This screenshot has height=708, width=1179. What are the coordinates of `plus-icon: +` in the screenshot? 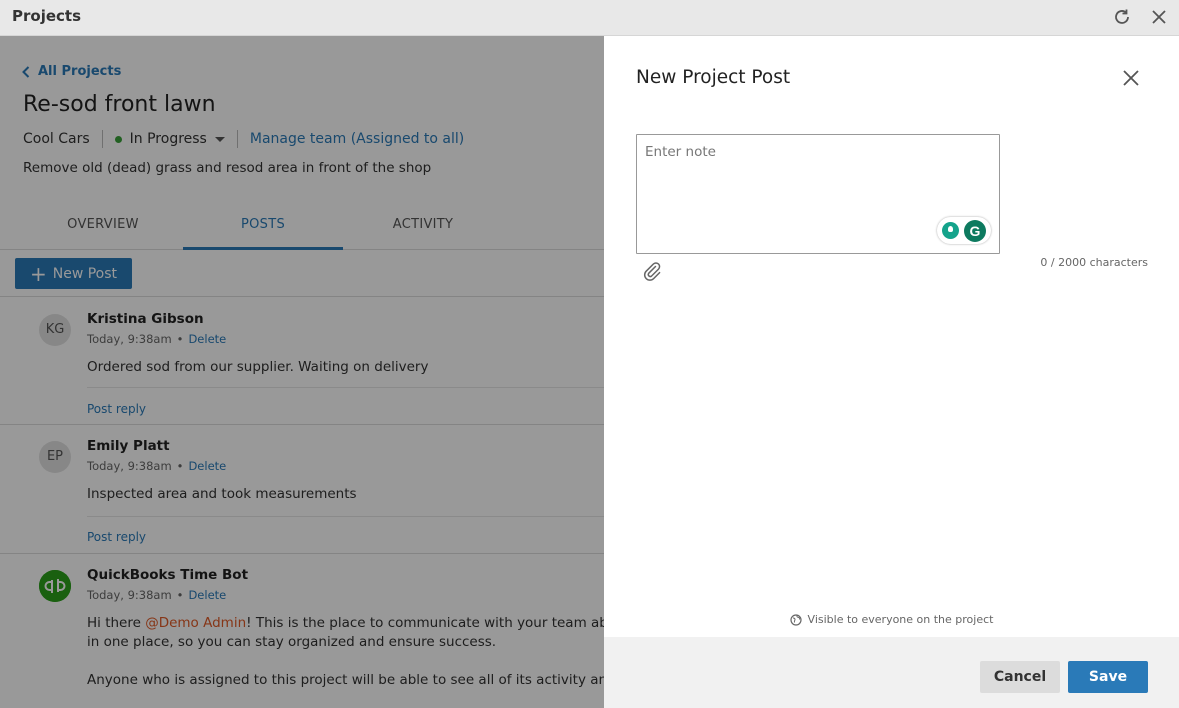 It's located at (38, 273).